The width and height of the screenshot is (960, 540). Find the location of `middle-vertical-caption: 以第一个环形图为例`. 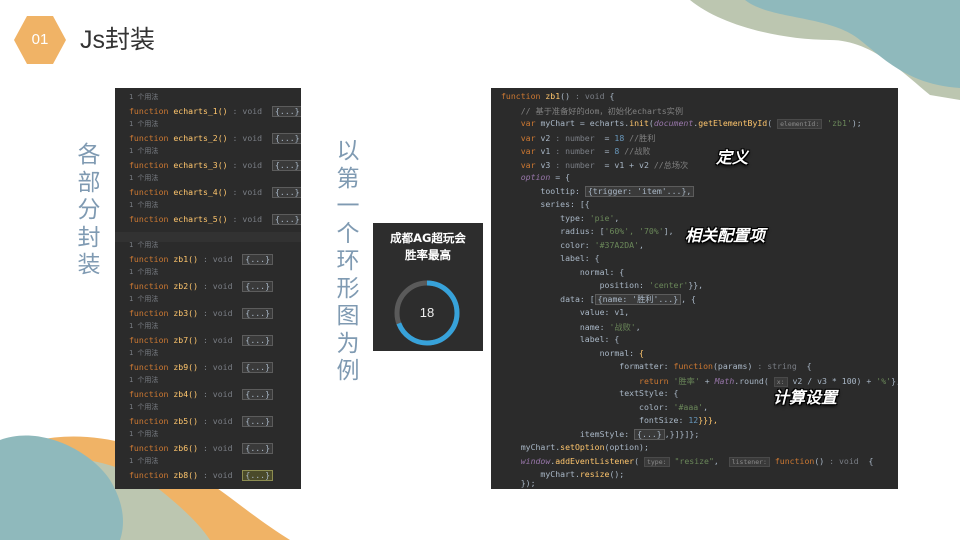

middle-vertical-caption: 以第一个环形图为例 is located at coordinates (348, 261).